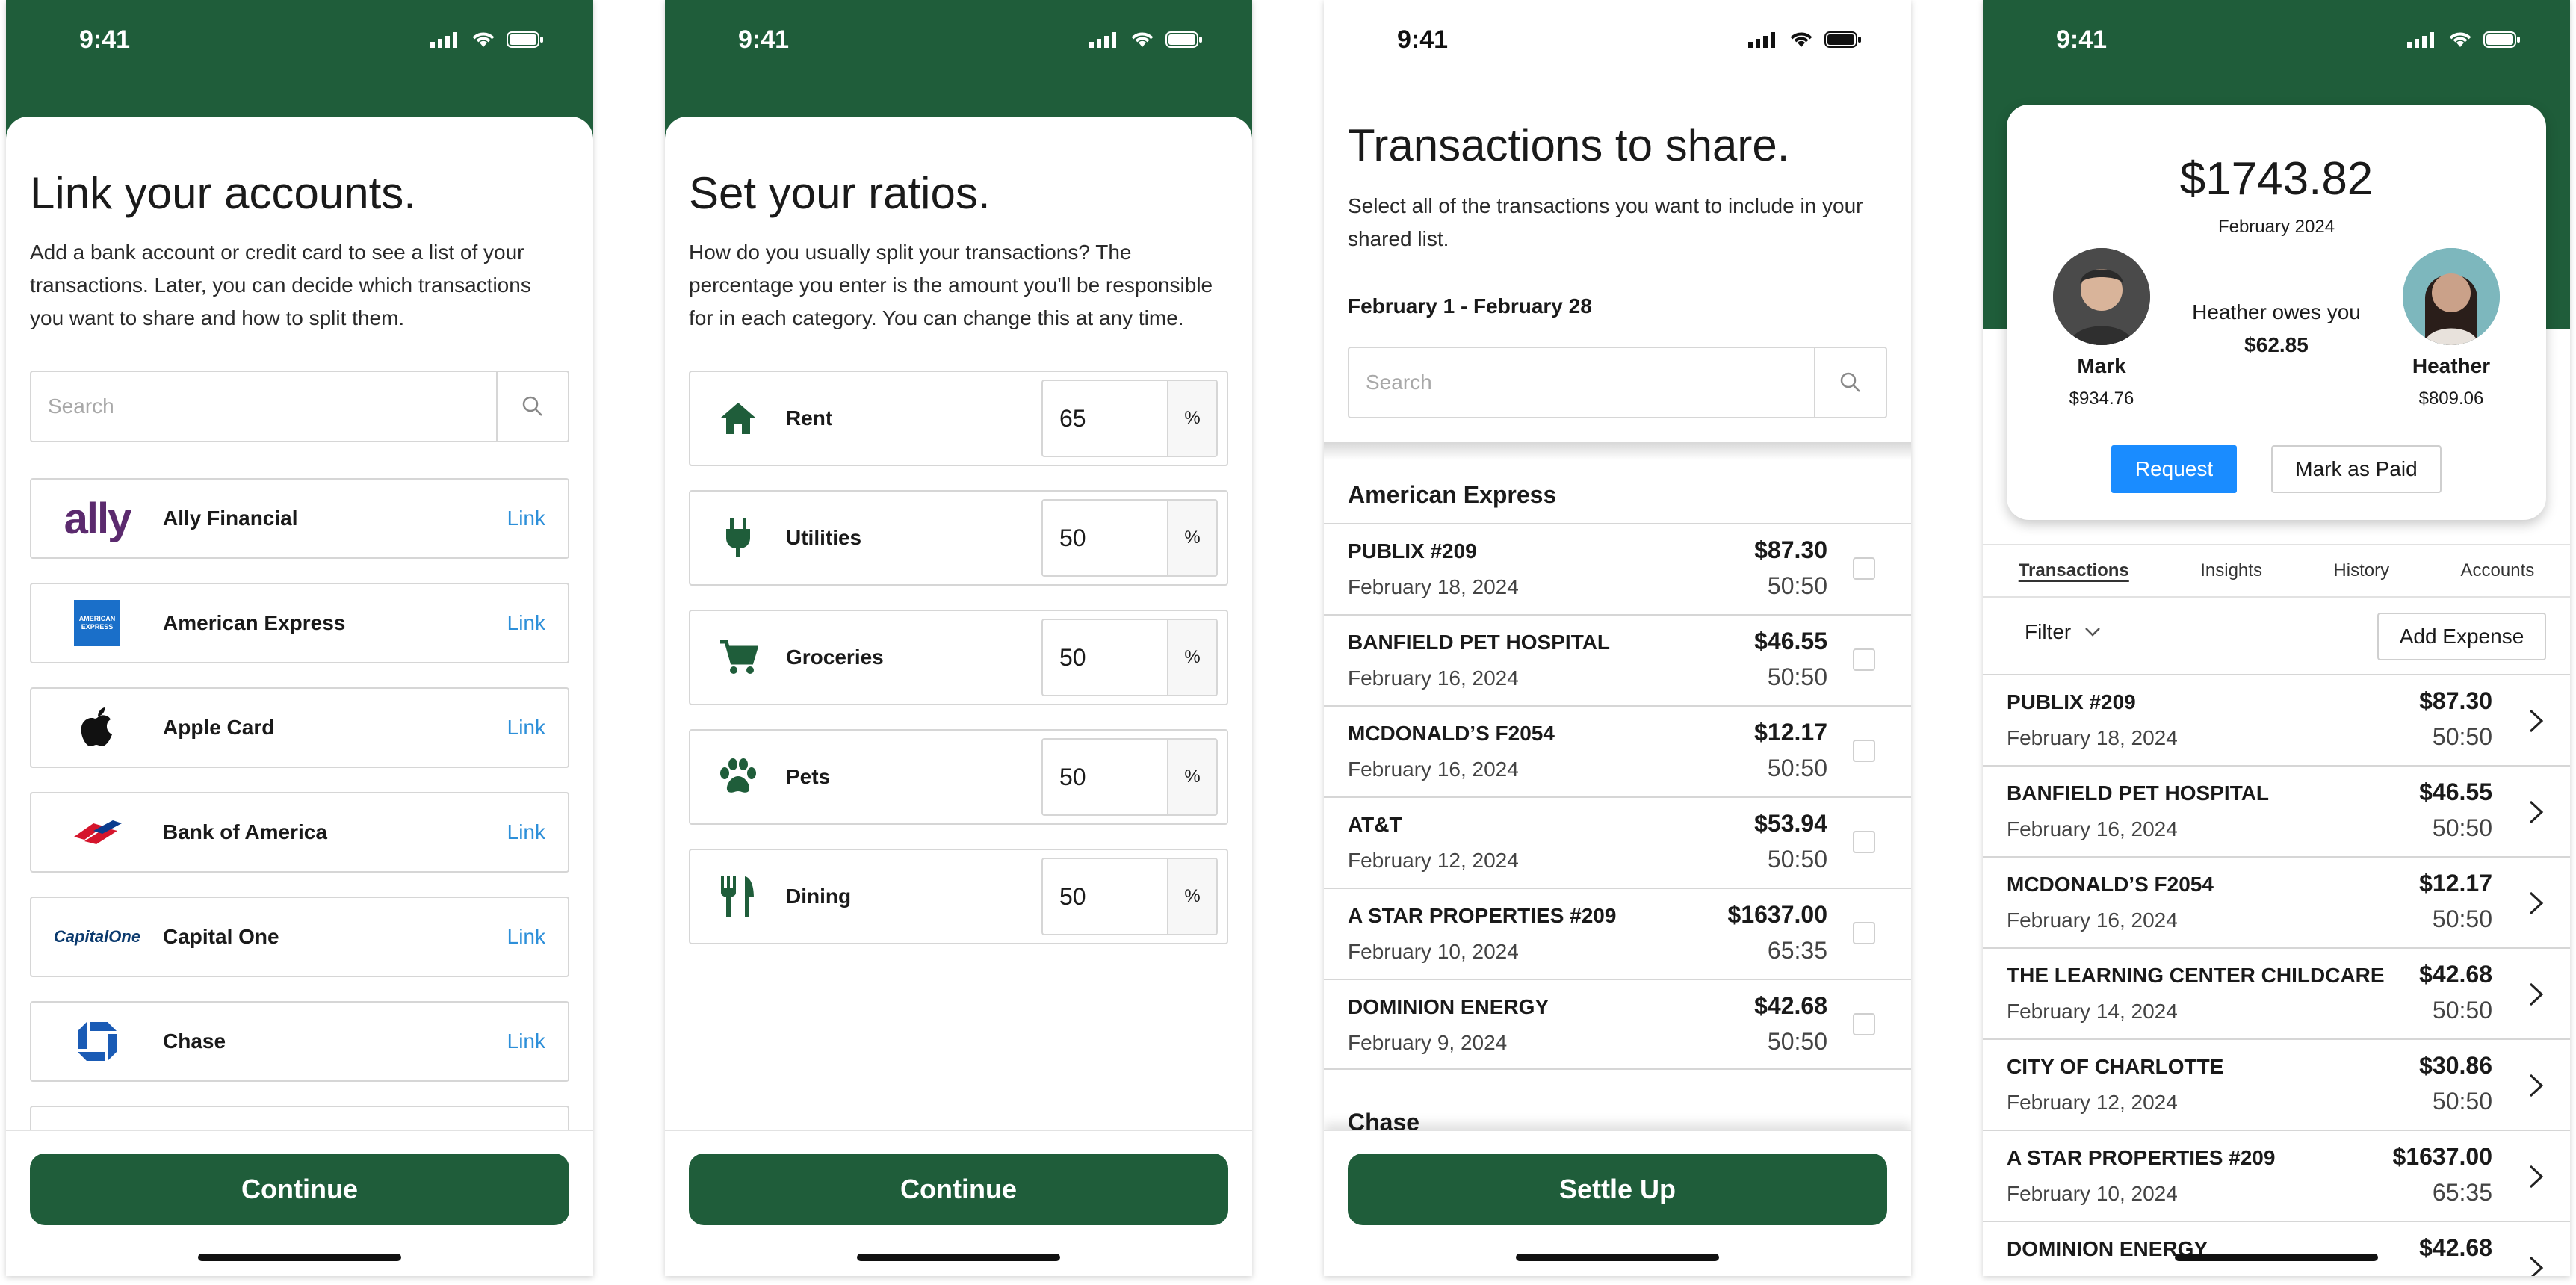 This screenshot has height=1285, width=2576. What do you see at coordinates (299, 937) in the screenshot?
I see `bank-item-capital-one: CapitalOne Capital One Link` at bounding box center [299, 937].